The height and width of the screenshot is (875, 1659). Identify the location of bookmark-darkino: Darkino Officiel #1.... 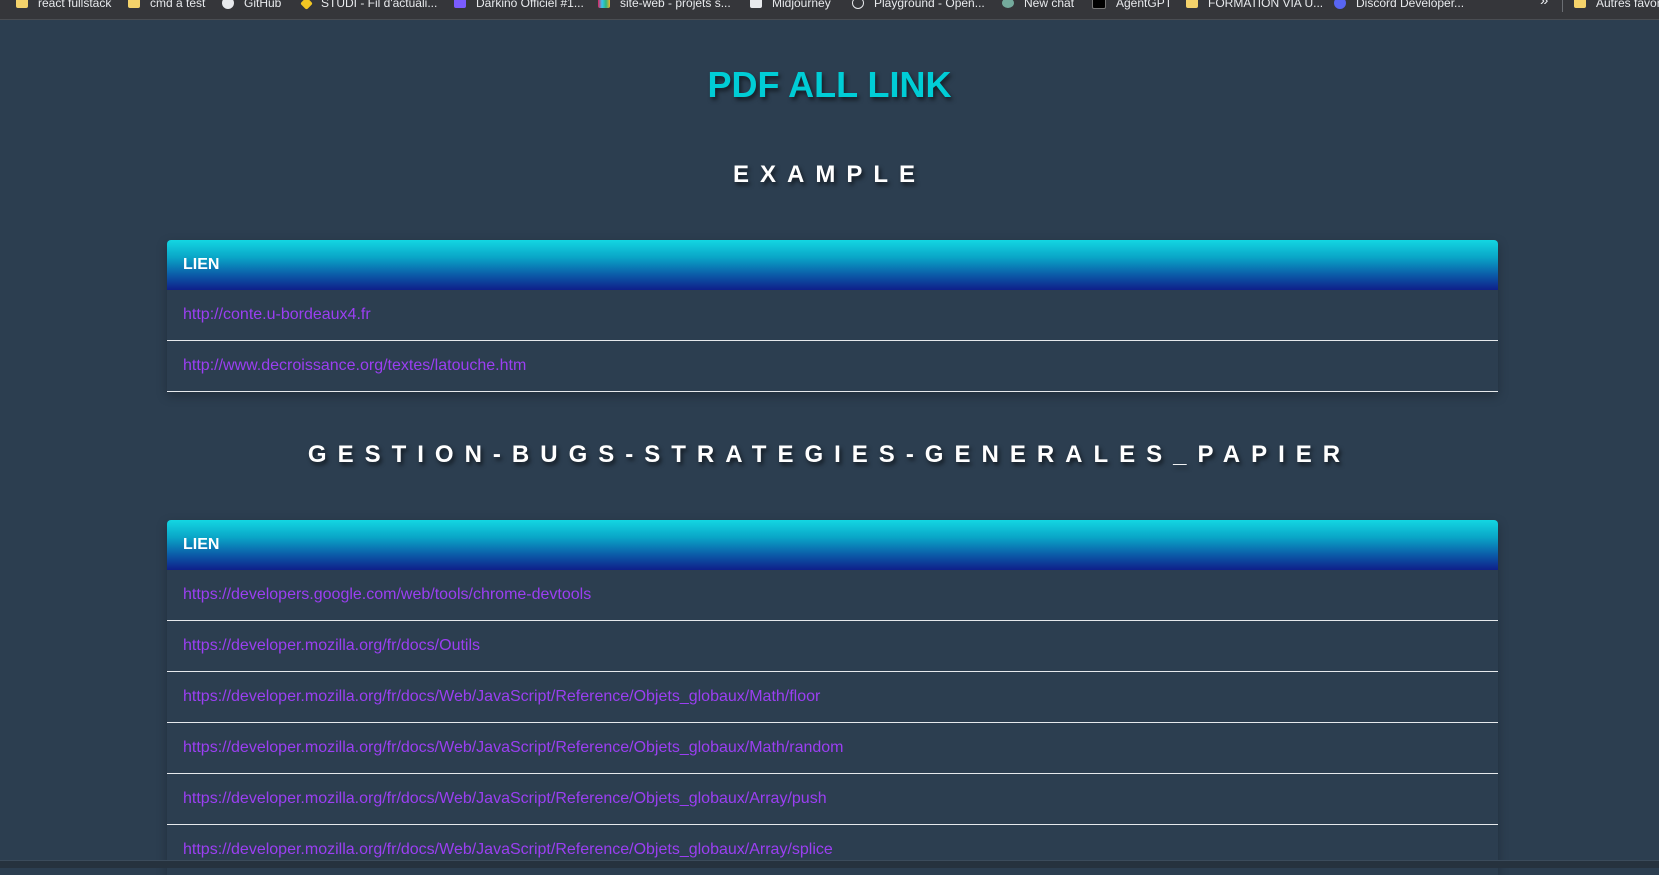
(519, 6).